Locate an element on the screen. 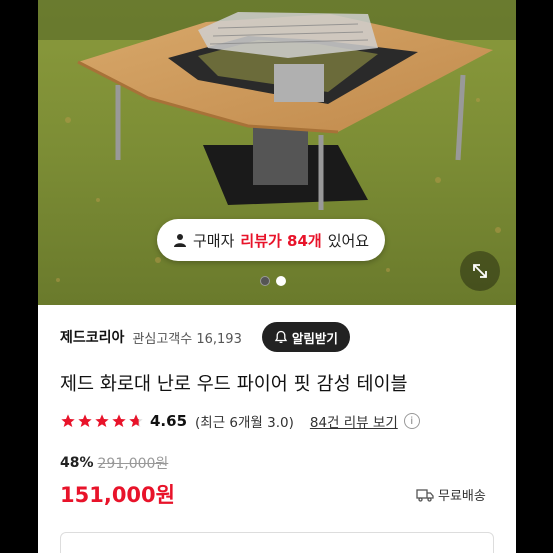 The height and width of the screenshot is (553, 553). seller-name: 제드코리아 is located at coordinates (92, 337).